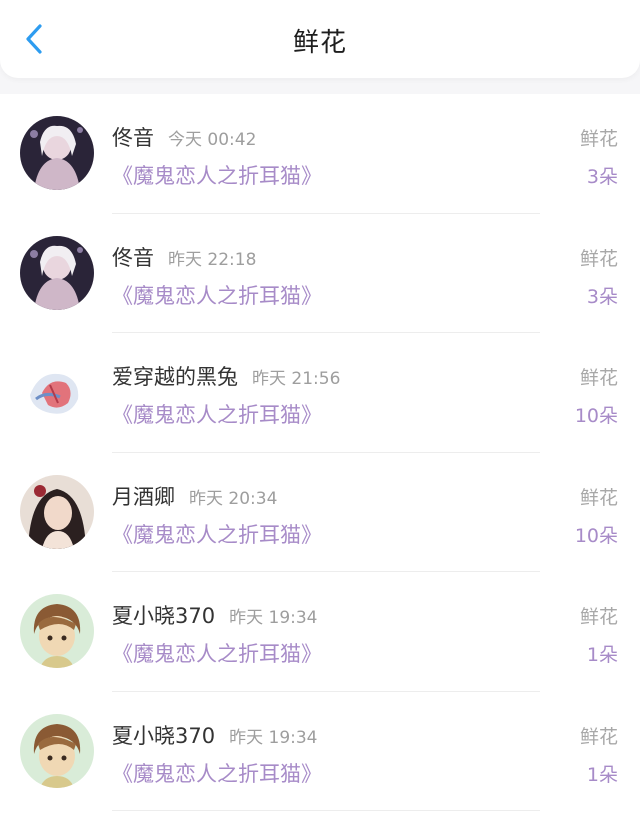 The image size is (640, 822). Describe the element at coordinates (212, 259) in the screenshot. I see `timestamp: 昨天 22:18` at that location.